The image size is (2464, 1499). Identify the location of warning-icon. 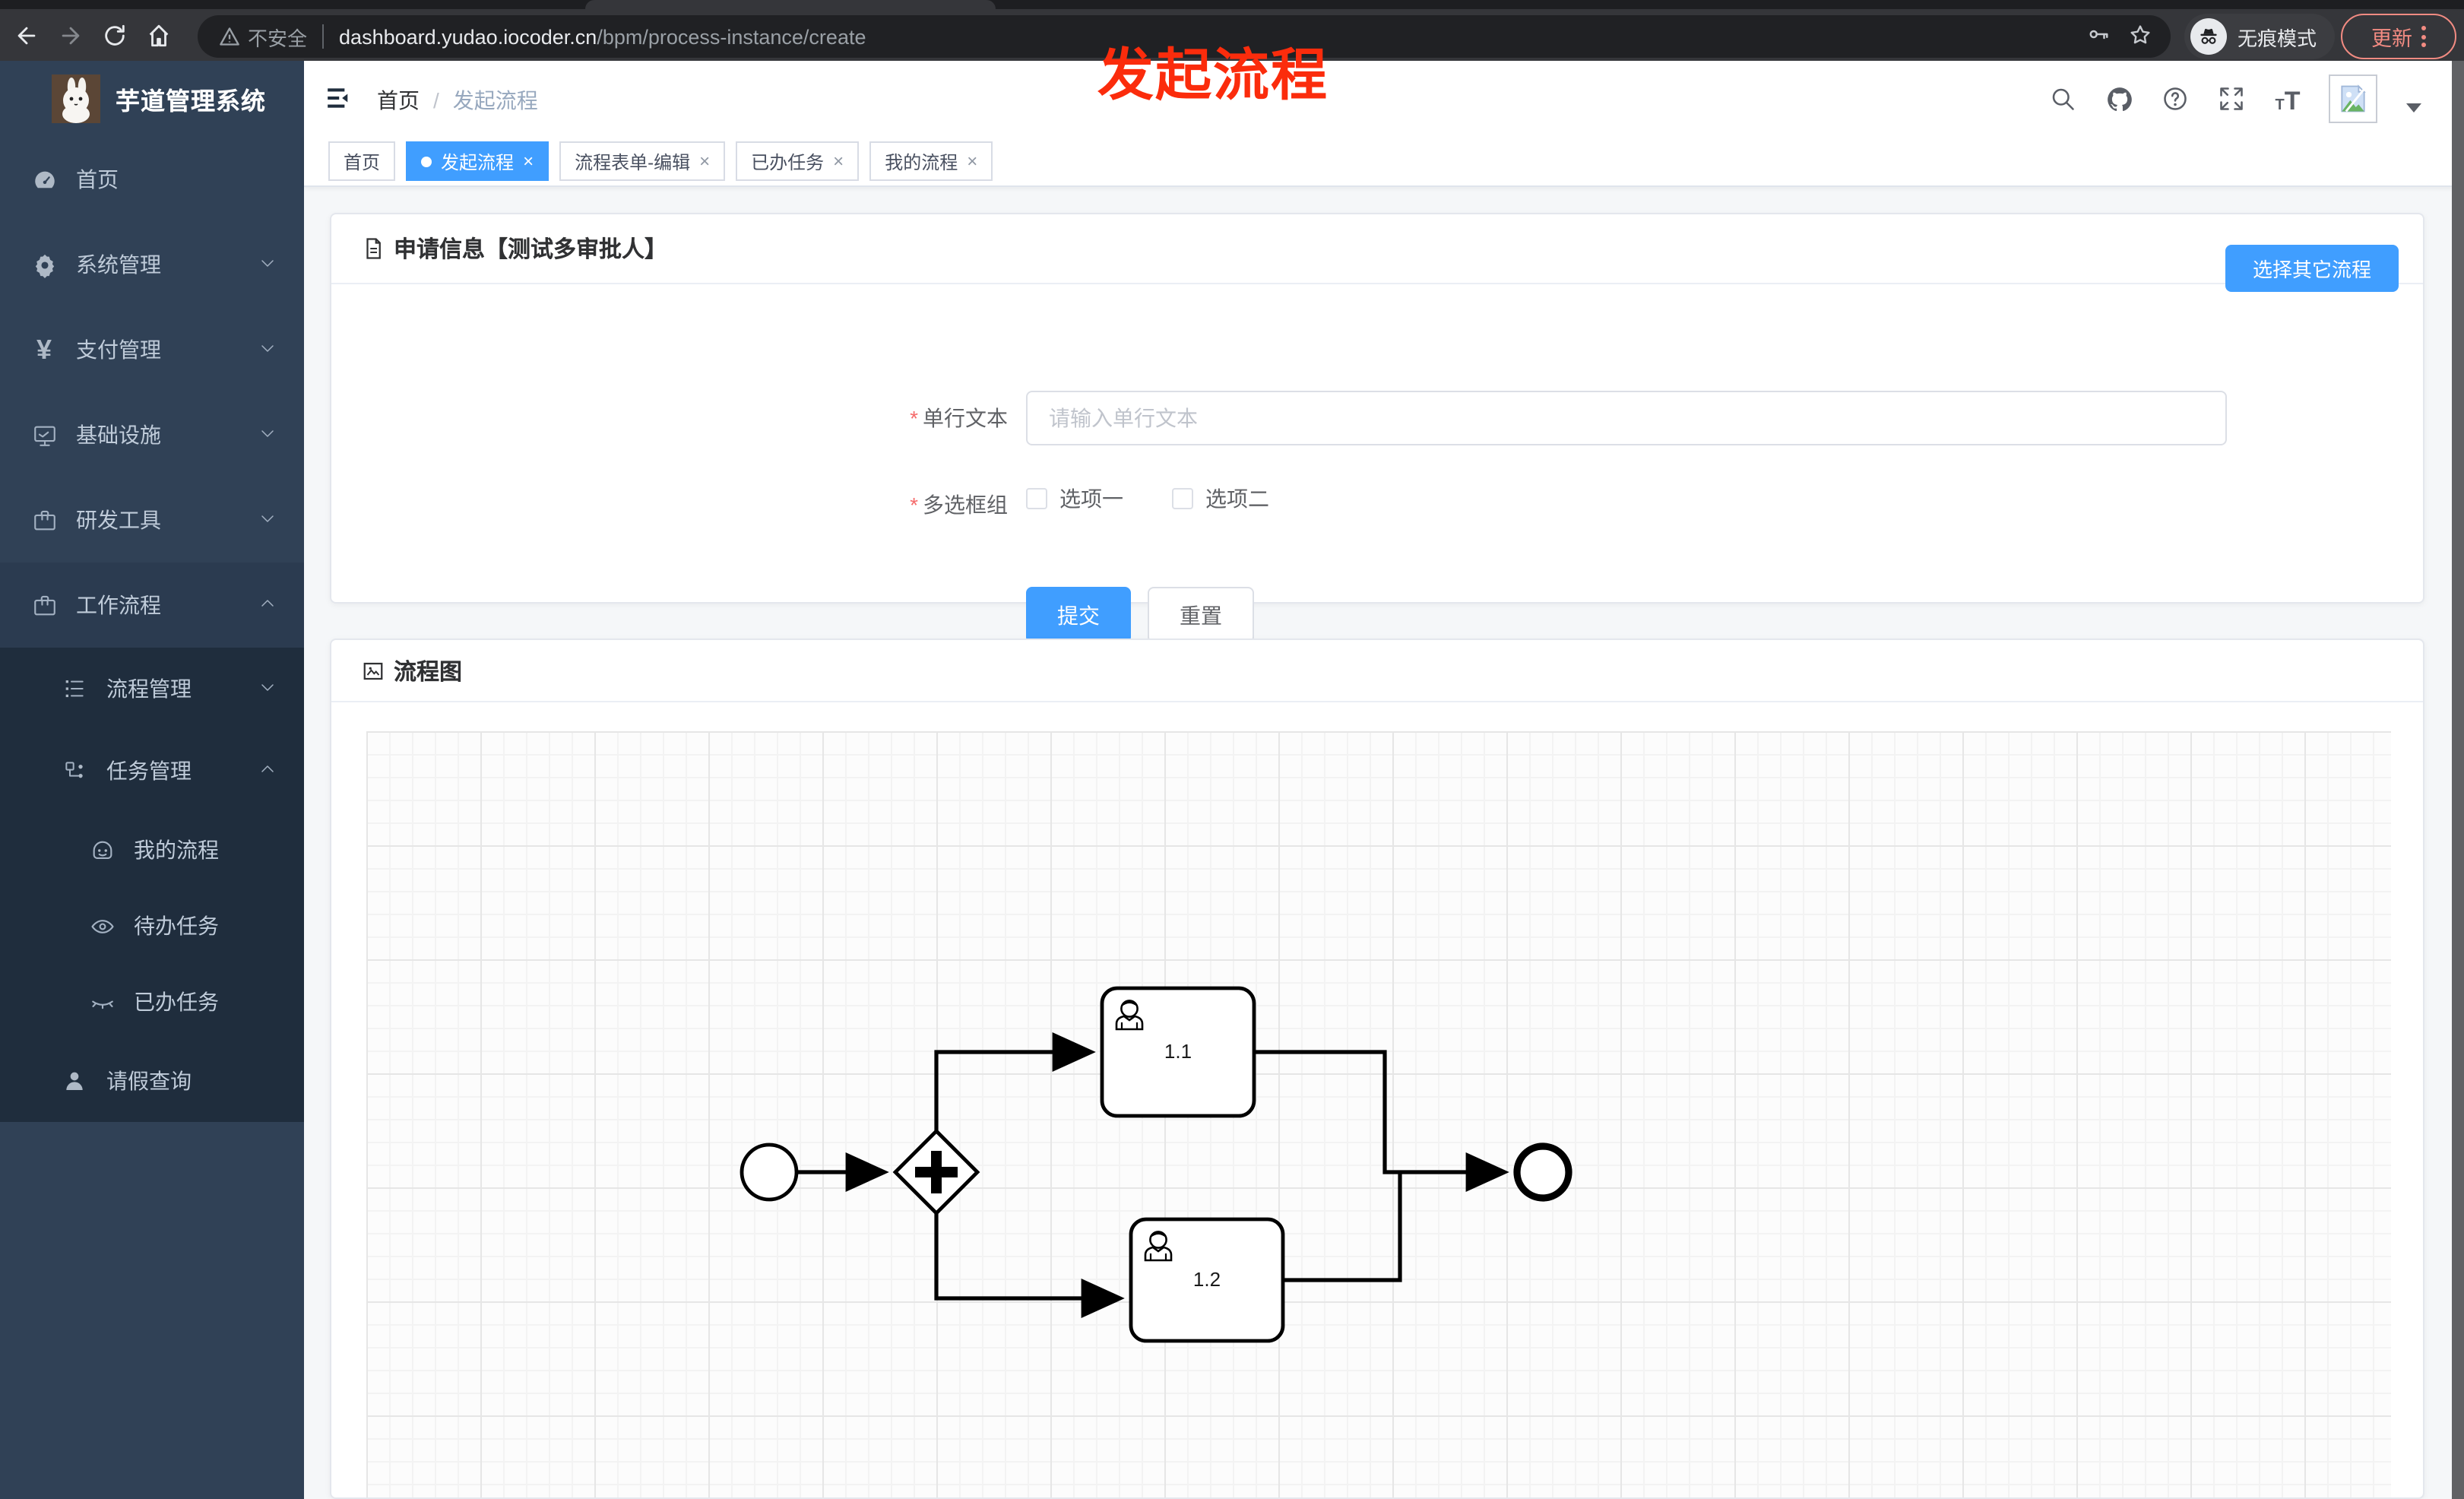
(229, 36).